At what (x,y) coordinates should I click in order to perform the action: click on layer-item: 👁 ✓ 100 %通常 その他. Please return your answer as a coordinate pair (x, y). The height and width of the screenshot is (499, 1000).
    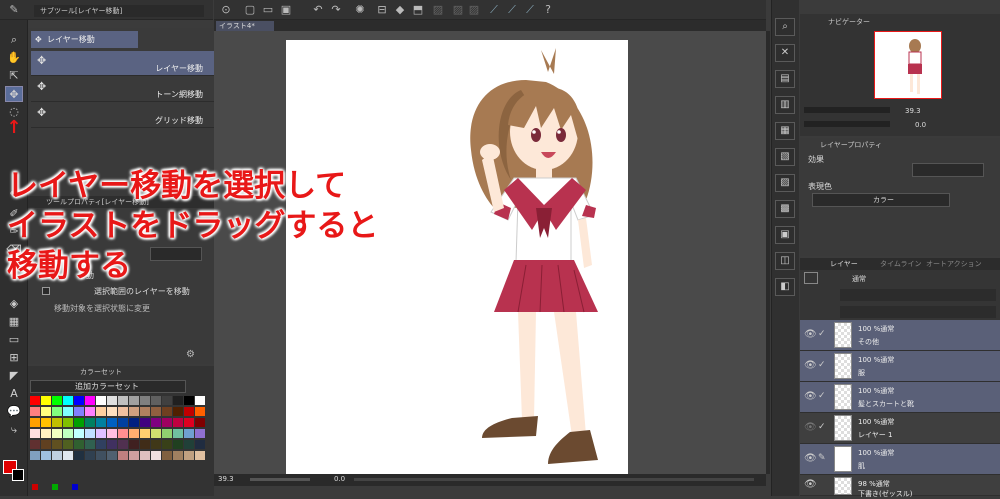
    Looking at the image, I should click on (900, 335).